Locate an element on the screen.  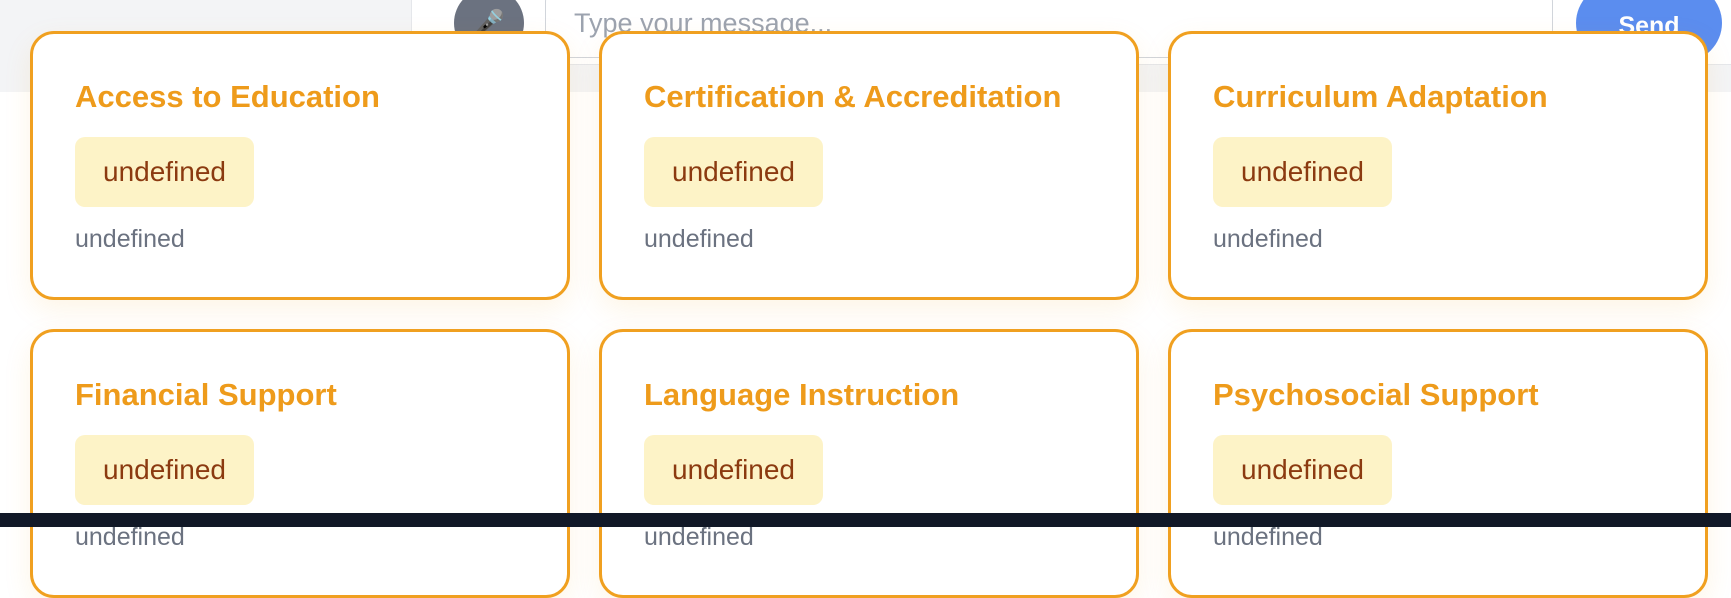
card-title: Access to Education is located at coordinates (227, 96).